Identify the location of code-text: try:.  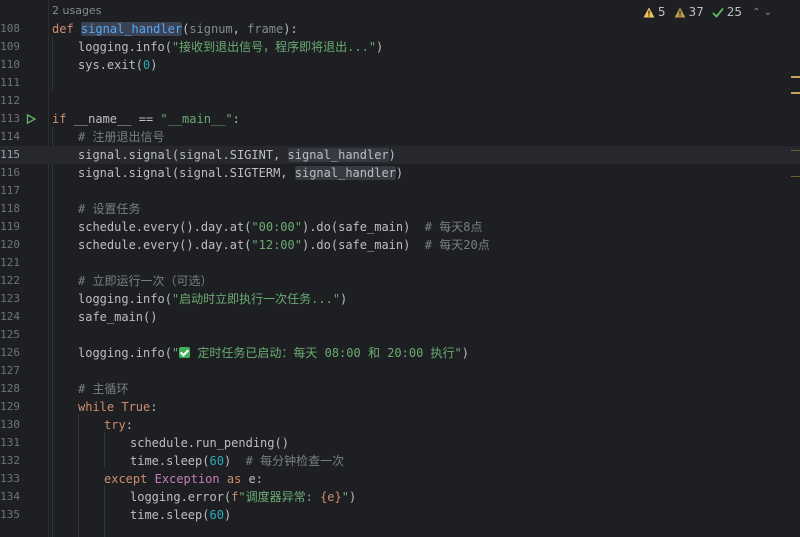
(118, 425).